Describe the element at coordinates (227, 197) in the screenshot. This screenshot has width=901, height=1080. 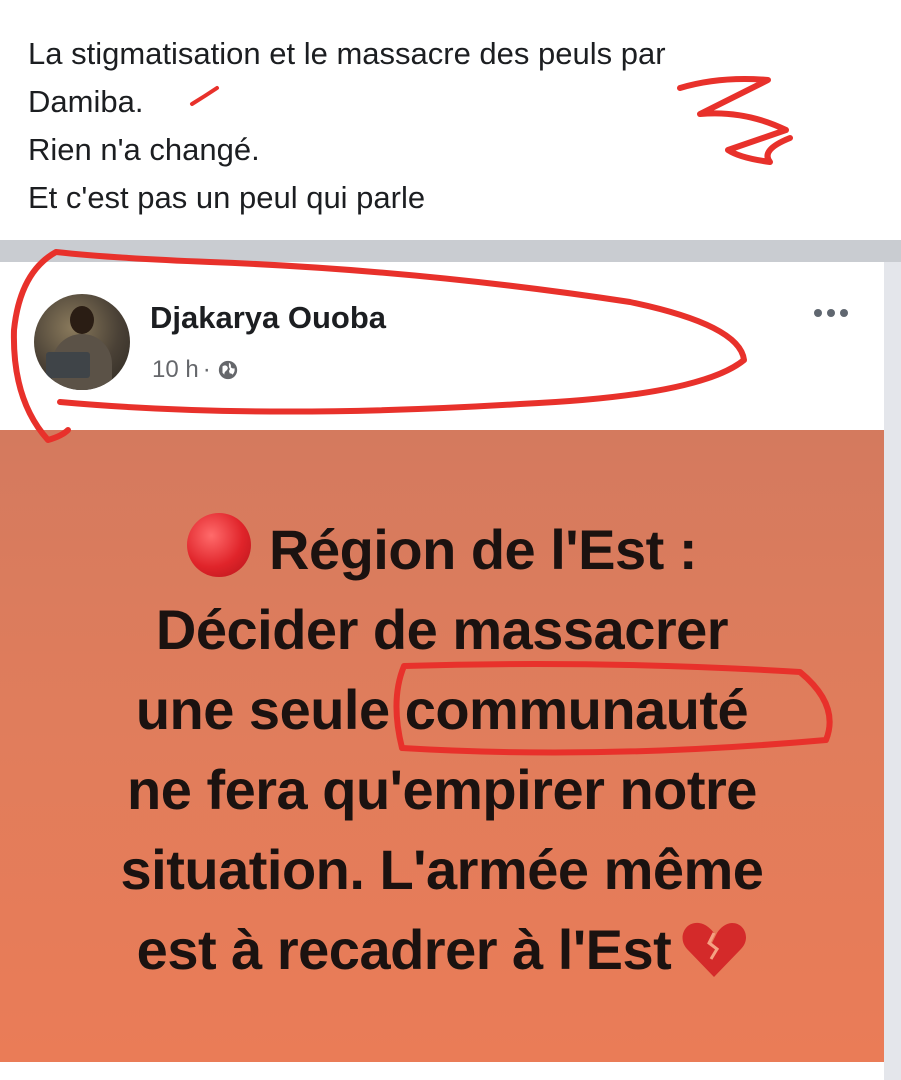
I see `caption-line-4: Et c'est pas un peul qui parle` at that location.